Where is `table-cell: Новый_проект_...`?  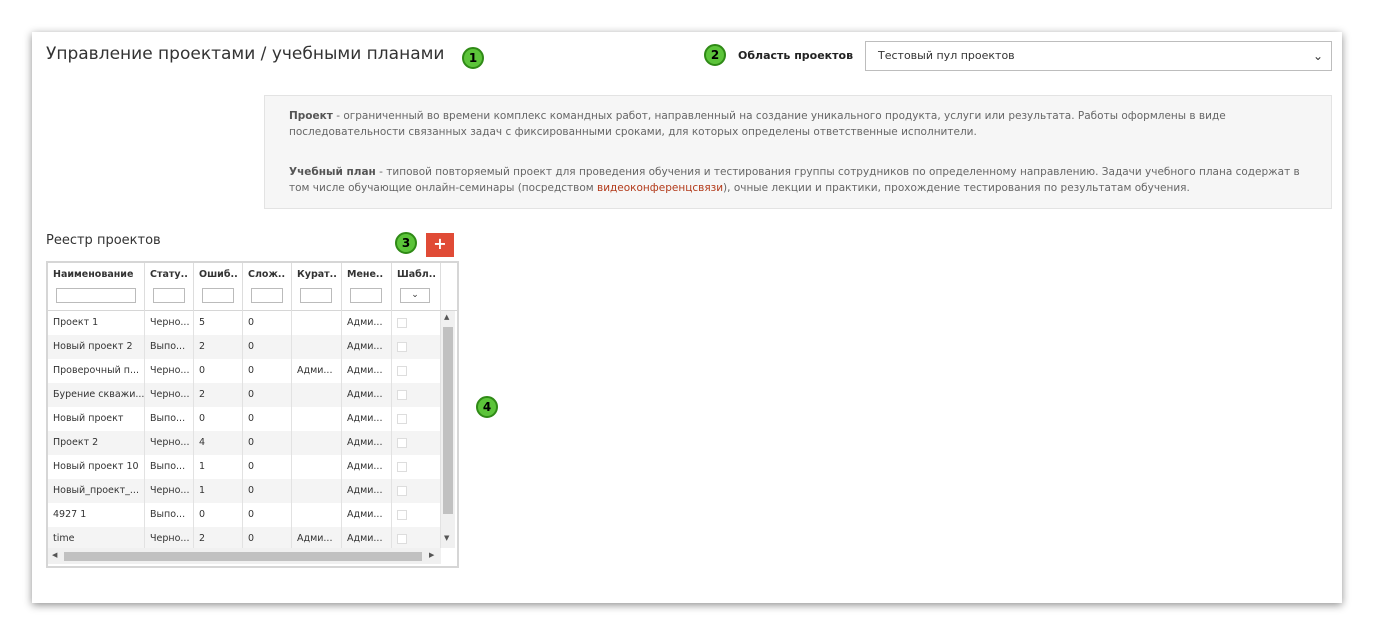
table-cell: Новый_проект_... is located at coordinates (96, 491).